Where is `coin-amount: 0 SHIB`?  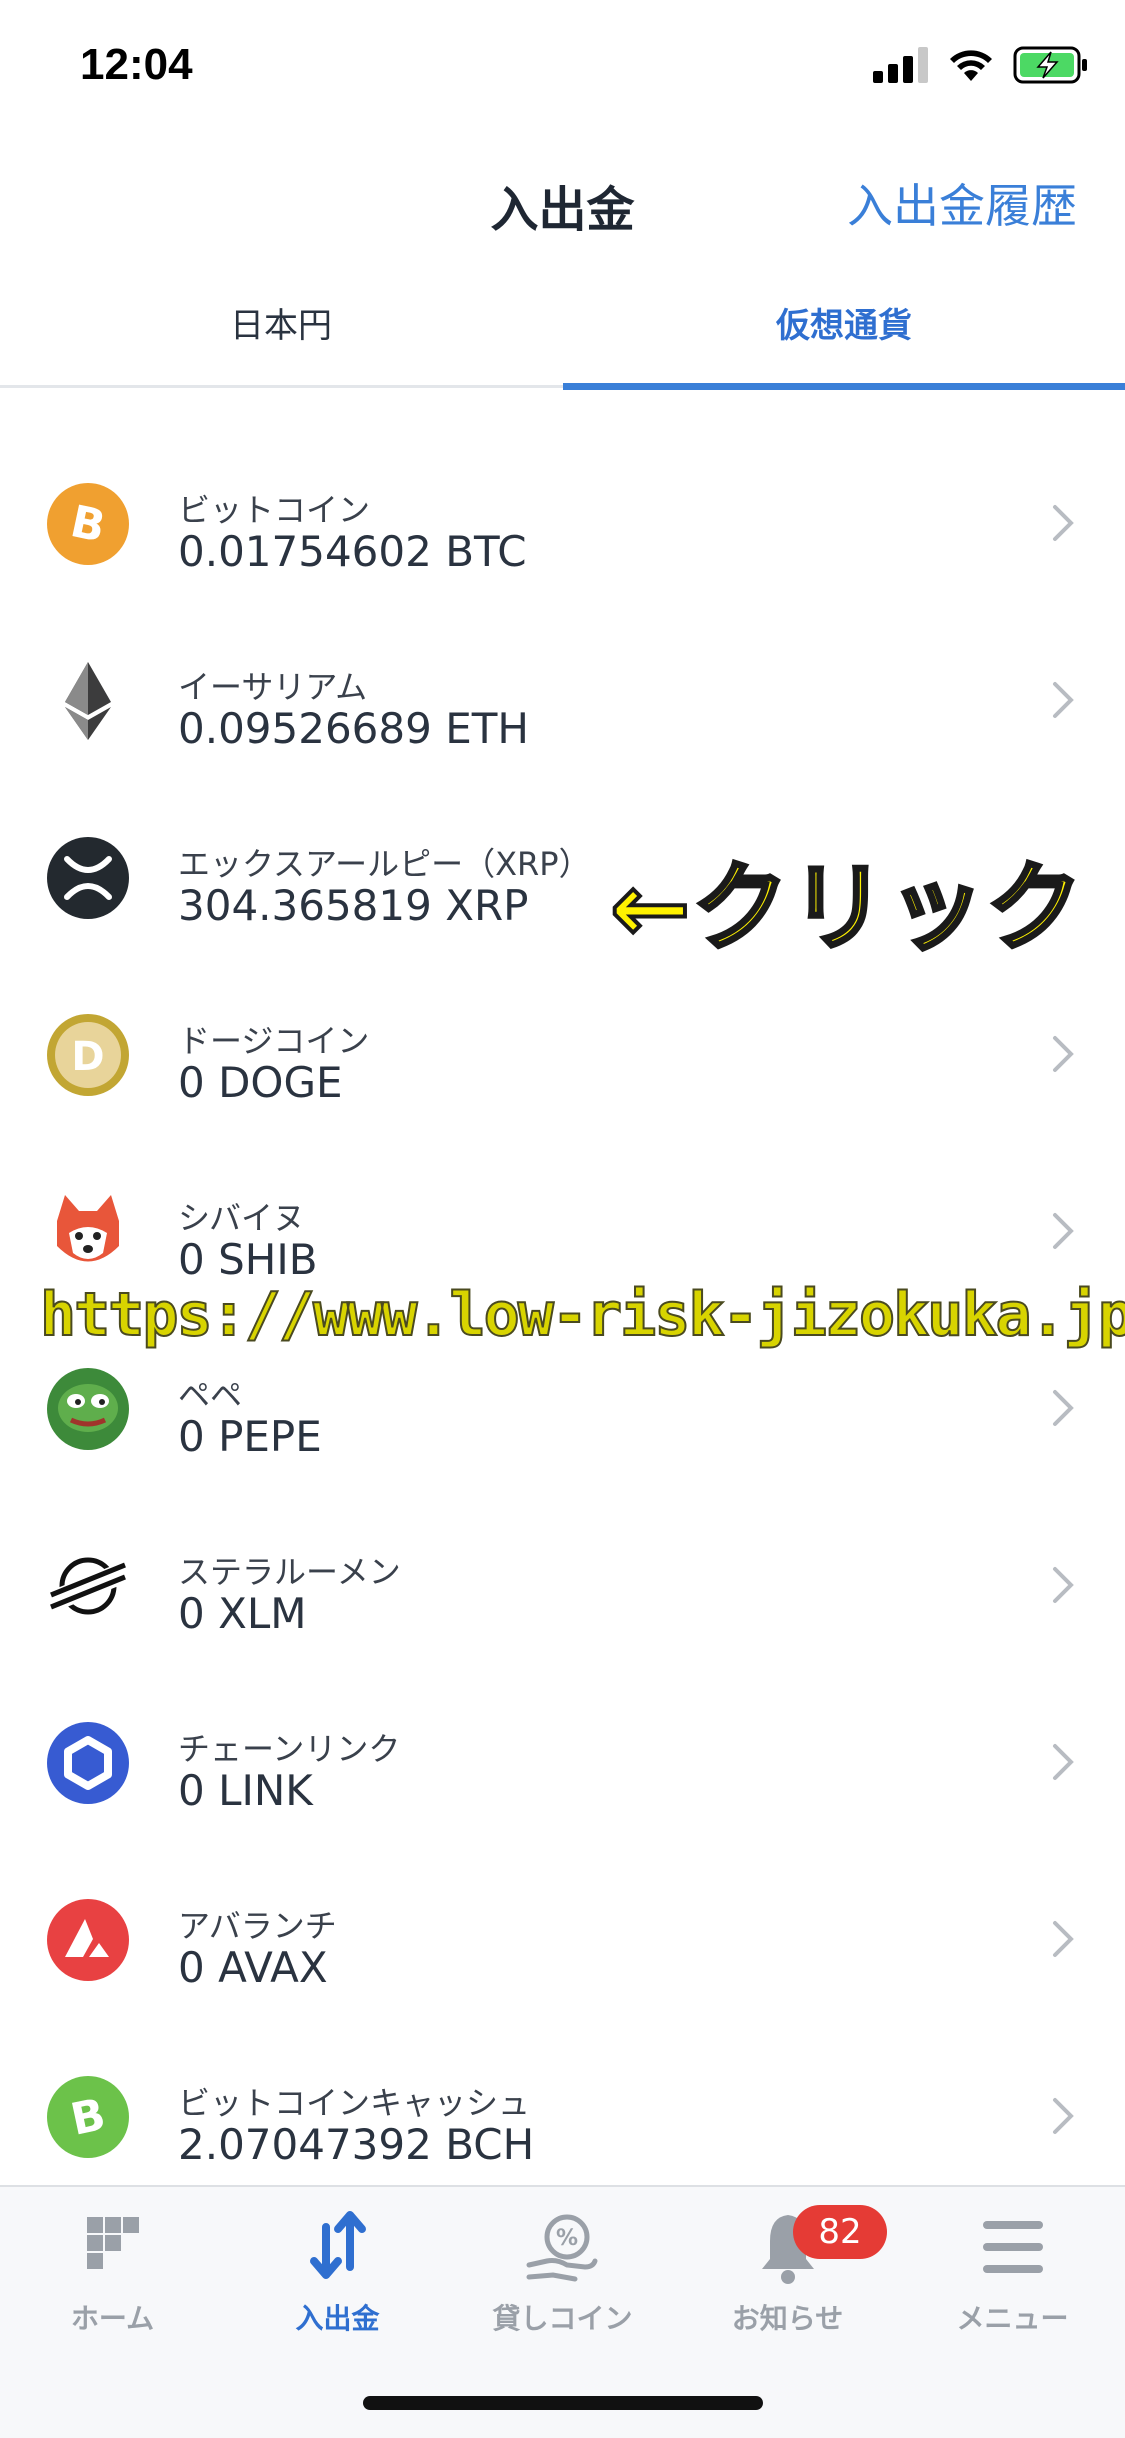
coin-amount: 0 SHIB is located at coordinates (248, 1259).